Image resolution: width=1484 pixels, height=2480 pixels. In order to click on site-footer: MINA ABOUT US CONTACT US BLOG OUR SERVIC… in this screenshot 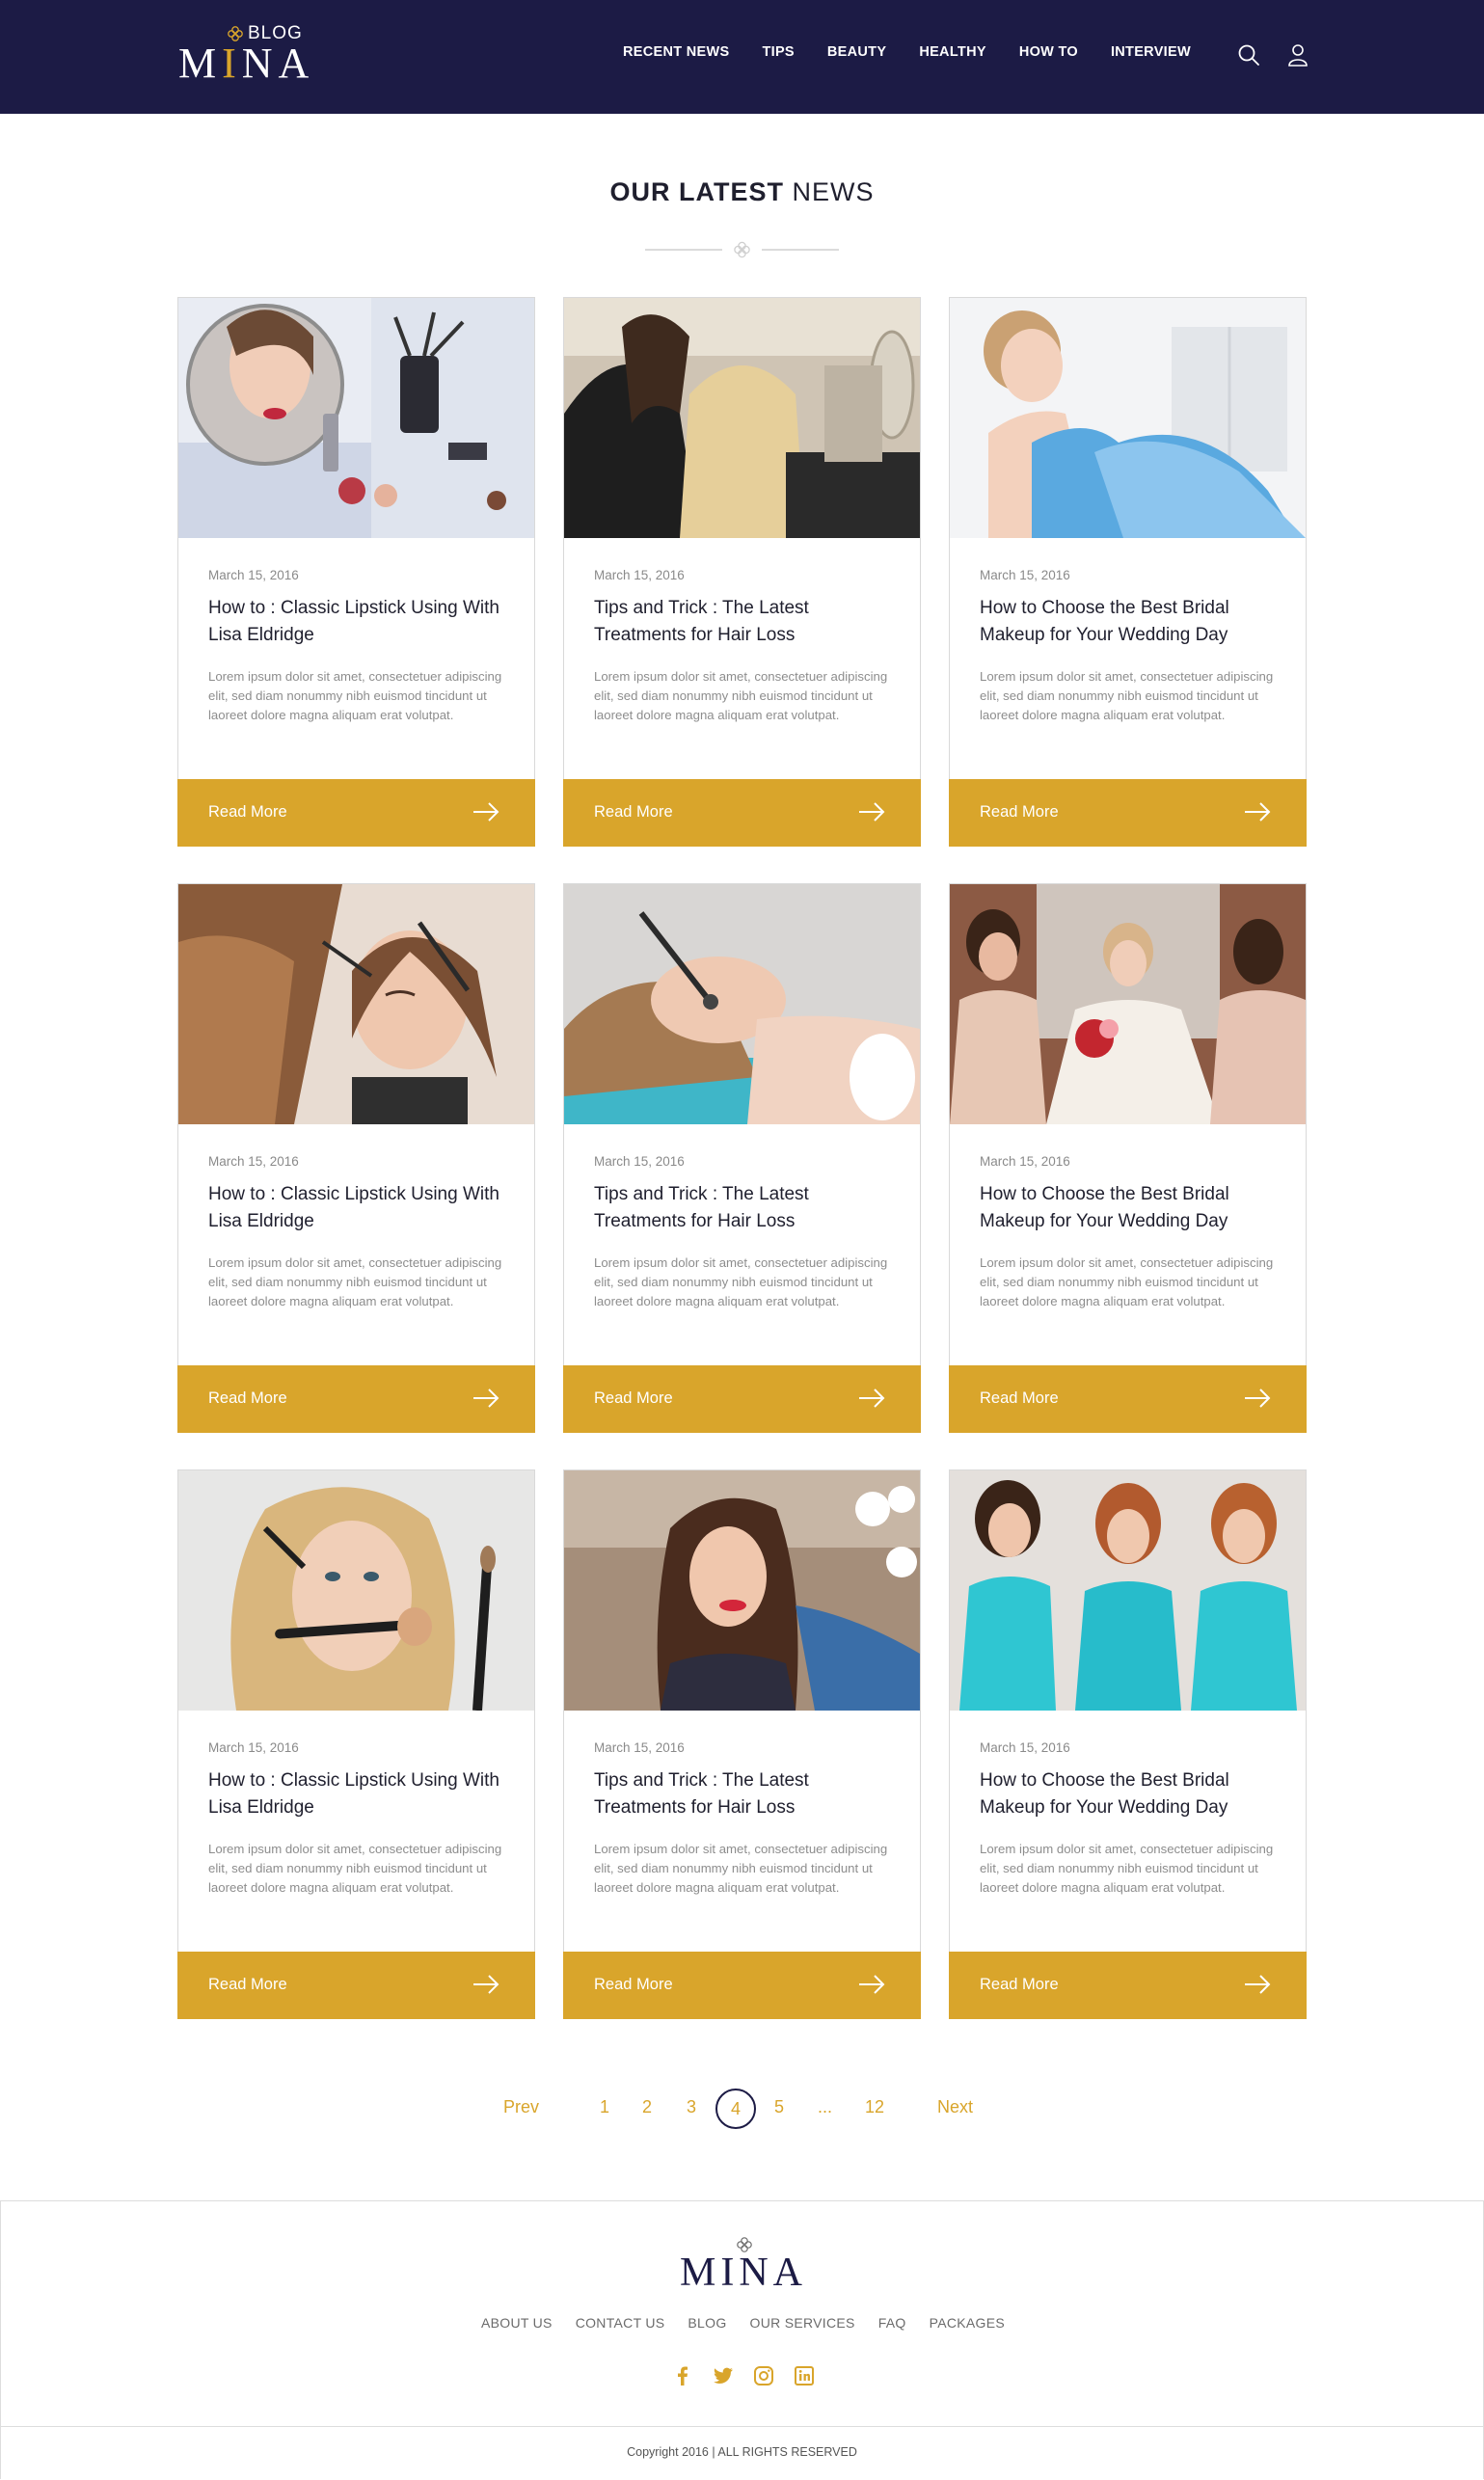, I will do `click(742, 2339)`.